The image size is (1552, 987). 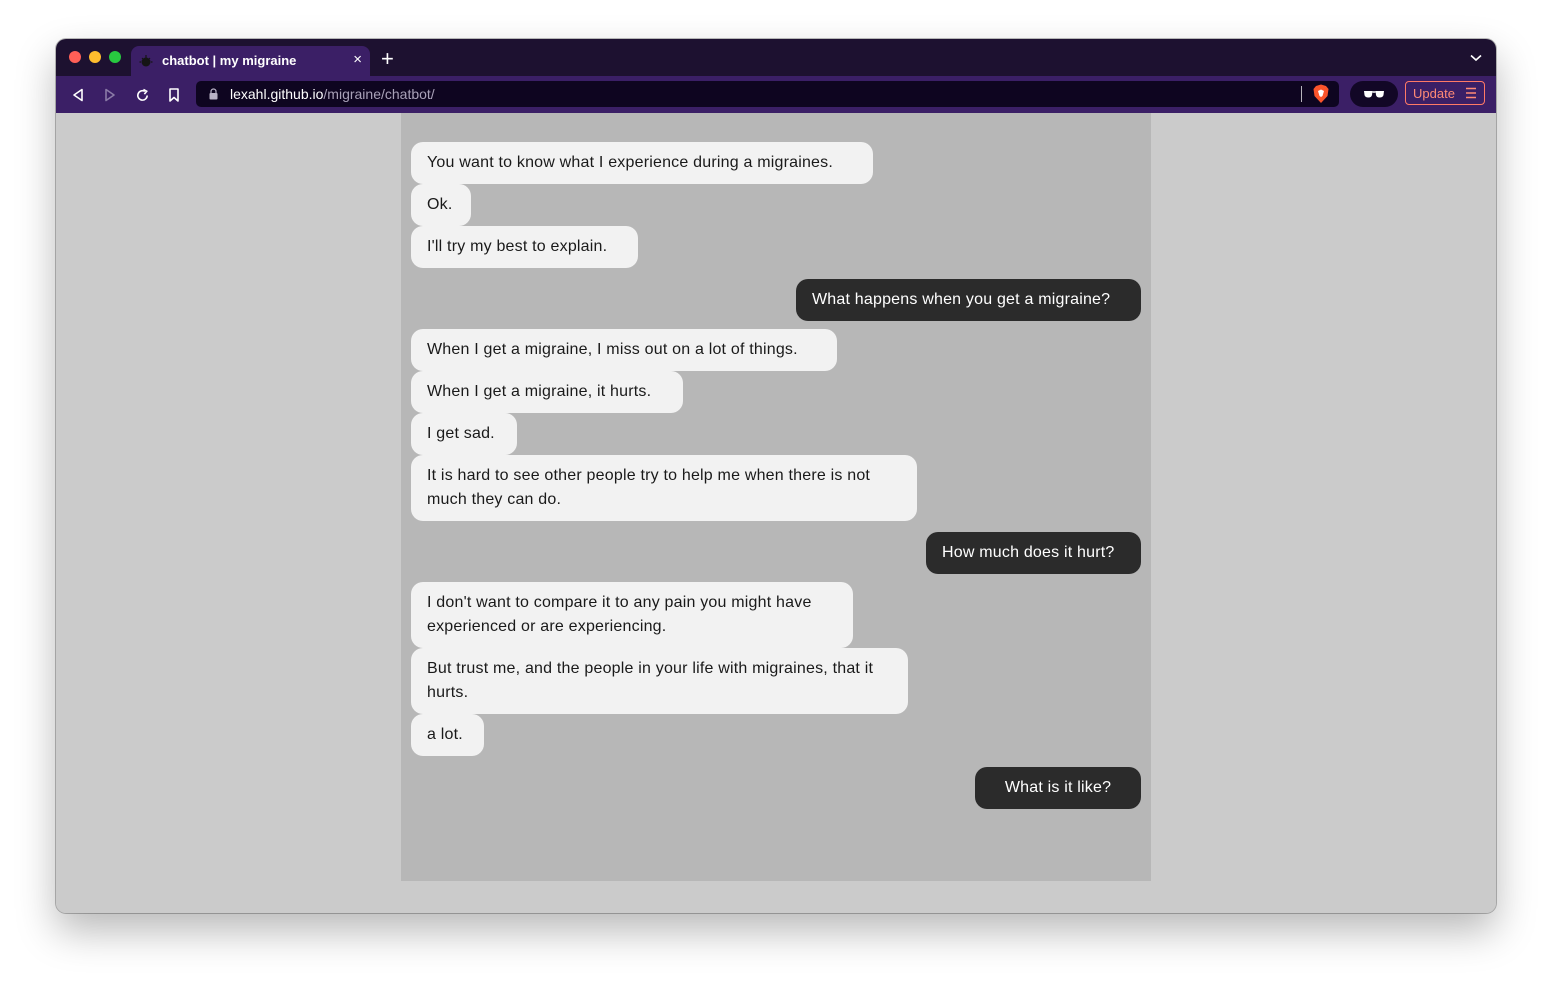 I want to click on bookmark-button, so click(x=174, y=95).